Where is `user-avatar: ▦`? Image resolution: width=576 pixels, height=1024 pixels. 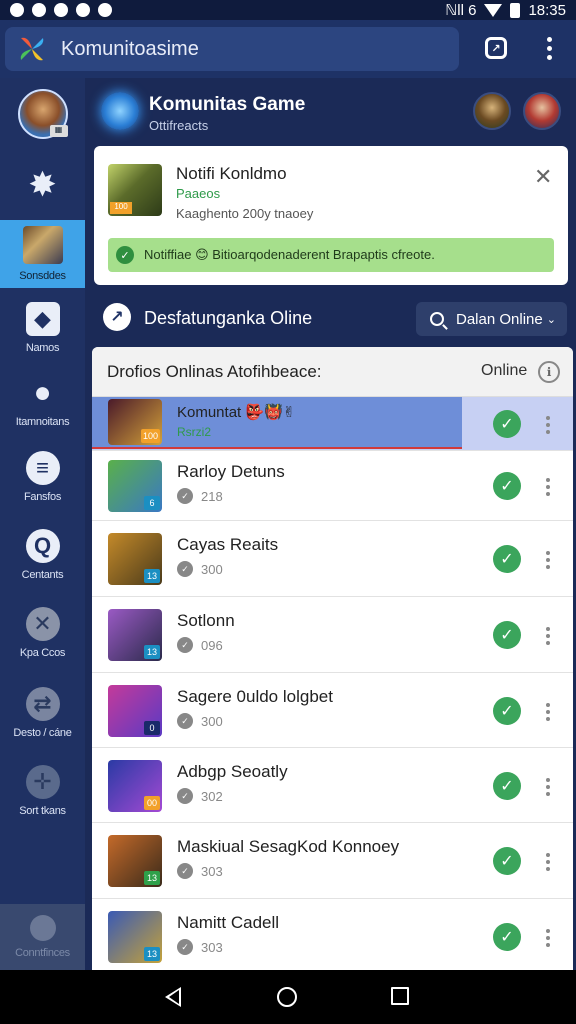 user-avatar: ▦ is located at coordinates (42, 114).